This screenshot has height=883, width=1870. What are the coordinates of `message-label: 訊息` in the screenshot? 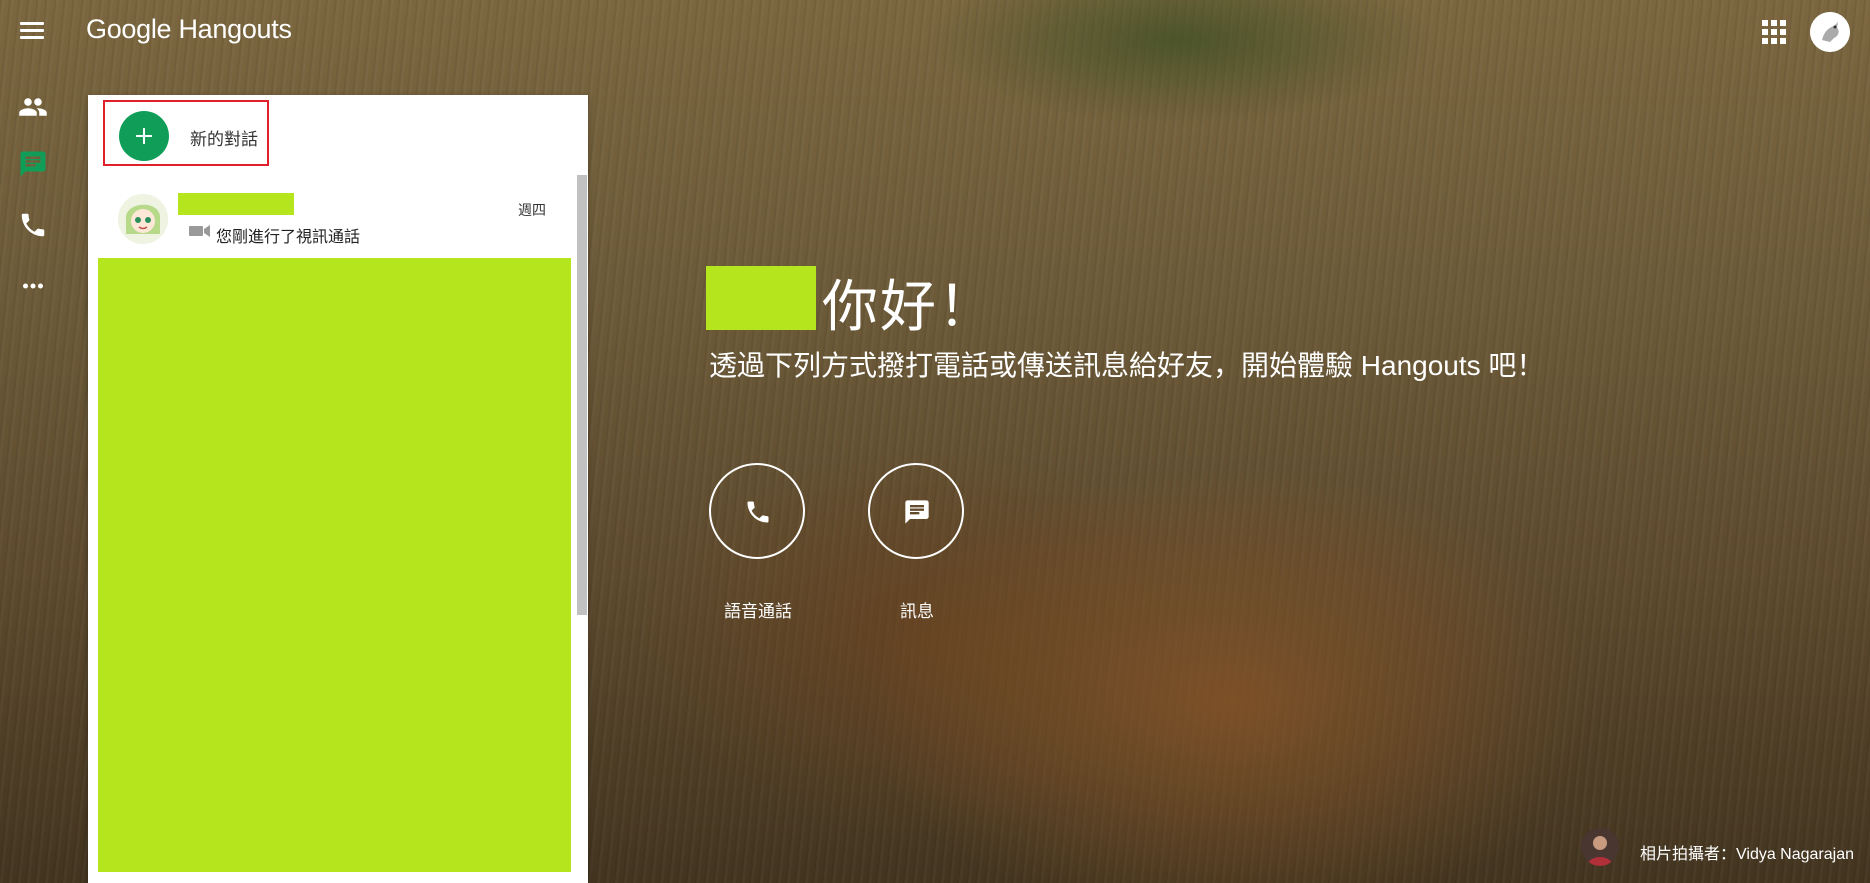 It's located at (917, 609).